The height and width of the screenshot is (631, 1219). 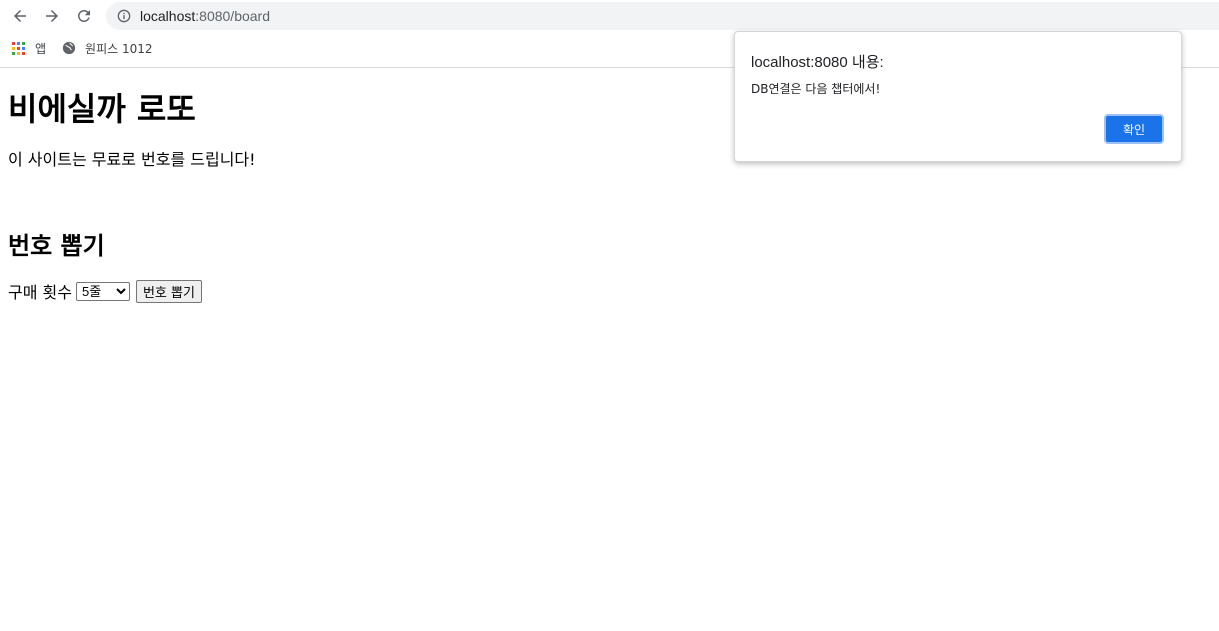 What do you see at coordinates (102, 291) in the screenshot?
I see `purchase-count-select: 5줄` at bounding box center [102, 291].